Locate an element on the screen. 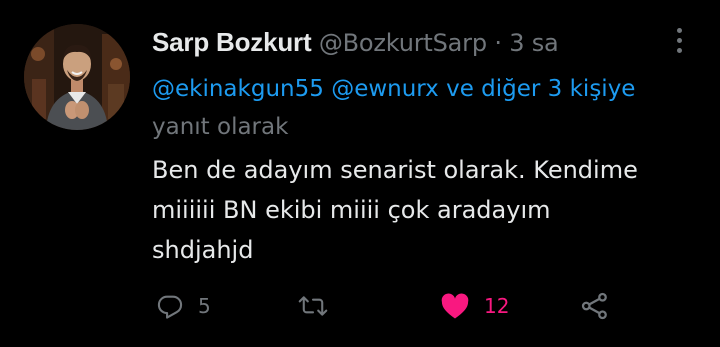 The width and height of the screenshot is (720, 347). mention-link: @ekinakgun55 is located at coordinates (238, 89).